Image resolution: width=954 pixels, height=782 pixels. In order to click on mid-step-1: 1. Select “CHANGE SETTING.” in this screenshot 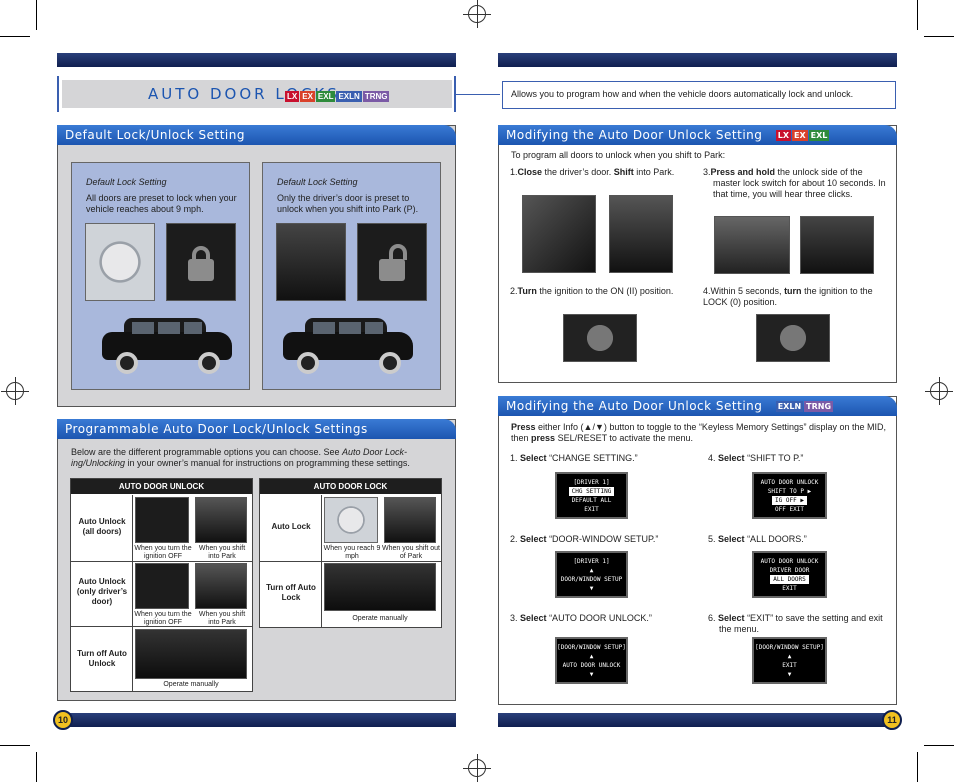, I will do `click(574, 458)`.